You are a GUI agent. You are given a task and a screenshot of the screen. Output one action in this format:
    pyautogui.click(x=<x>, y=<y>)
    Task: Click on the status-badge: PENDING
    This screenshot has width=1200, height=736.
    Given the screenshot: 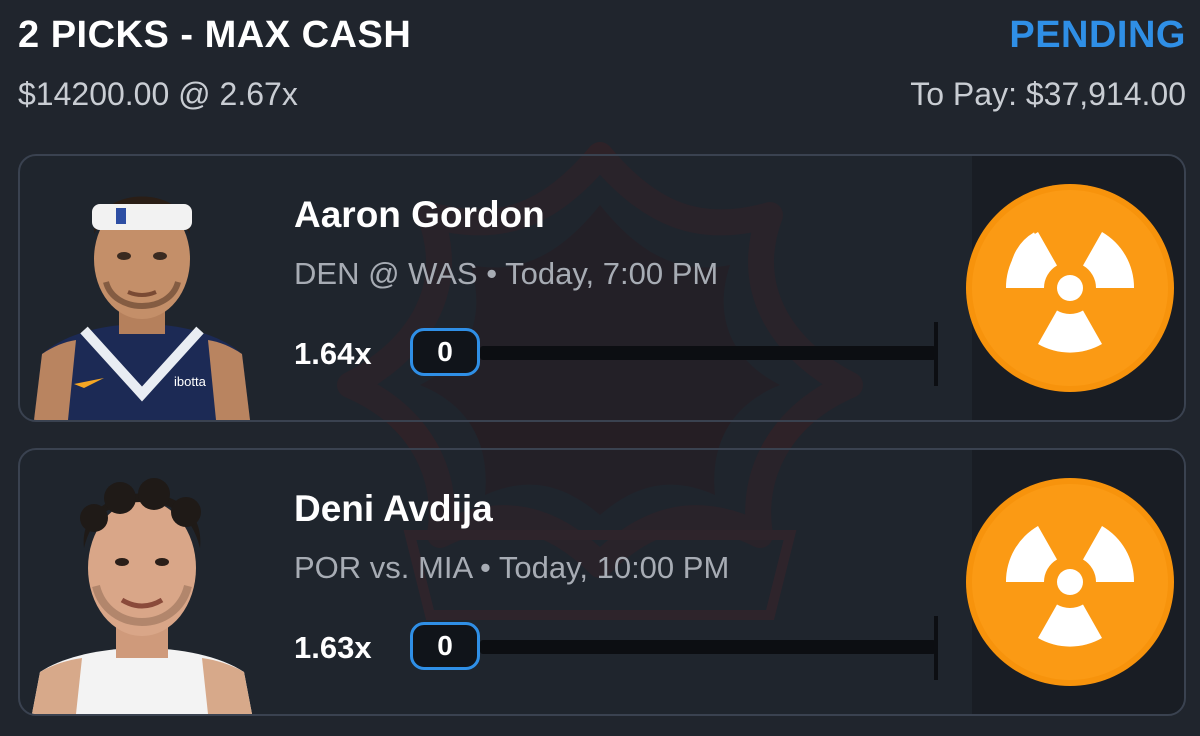 What is the action you would take?
    pyautogui.click(x=1097, y=35)
    